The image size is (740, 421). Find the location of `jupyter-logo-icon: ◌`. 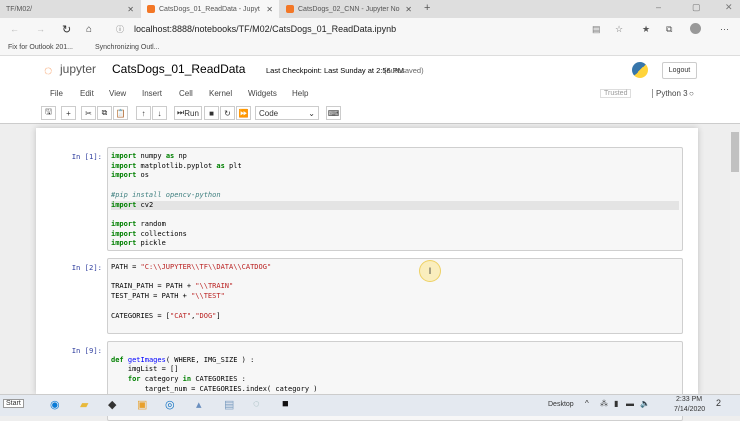

jupyter-logo-icon: ◌ is located at coordinates (48, 70).